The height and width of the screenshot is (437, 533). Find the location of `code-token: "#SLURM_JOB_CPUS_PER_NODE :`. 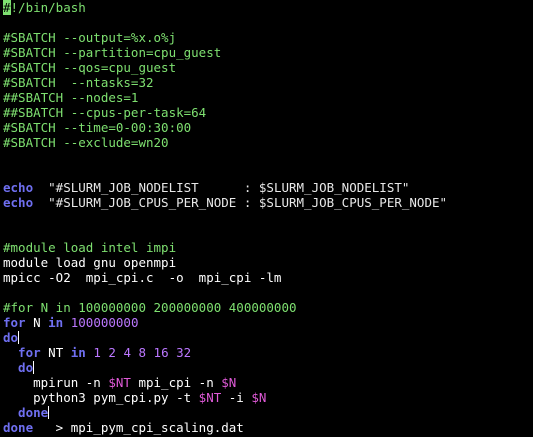

code-token: "#SLURM_JOB_CPUS_PER_NODE : is located at coordinates (146, 202).